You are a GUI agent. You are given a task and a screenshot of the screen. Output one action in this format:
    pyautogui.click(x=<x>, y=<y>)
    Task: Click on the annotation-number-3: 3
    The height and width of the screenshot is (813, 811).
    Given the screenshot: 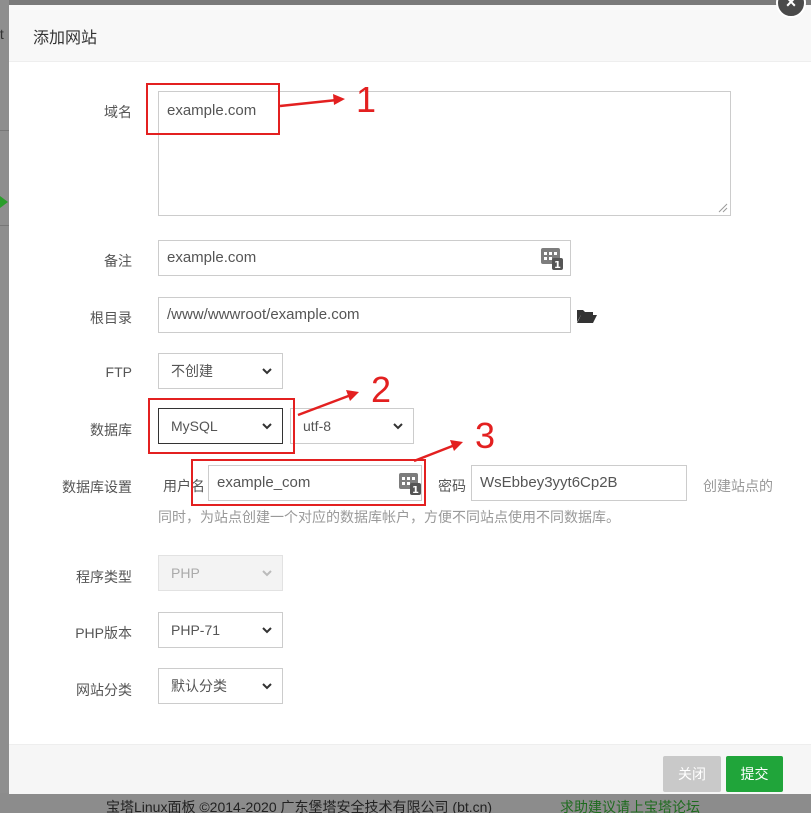 What is the action you would take?
    pyautogui.click(x=485, y=435)
    